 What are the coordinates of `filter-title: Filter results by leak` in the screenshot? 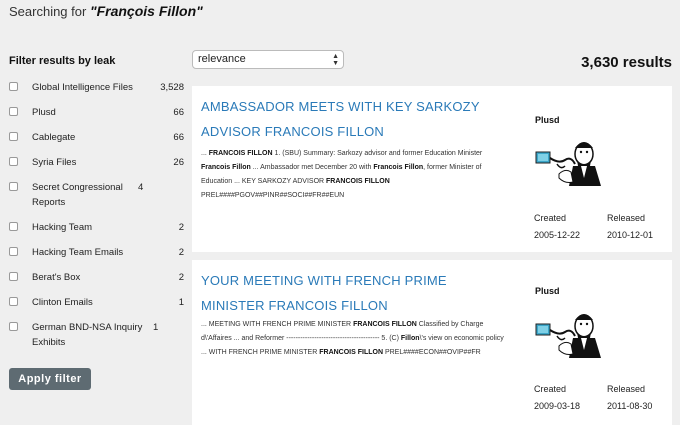 It's located at (62, 61).